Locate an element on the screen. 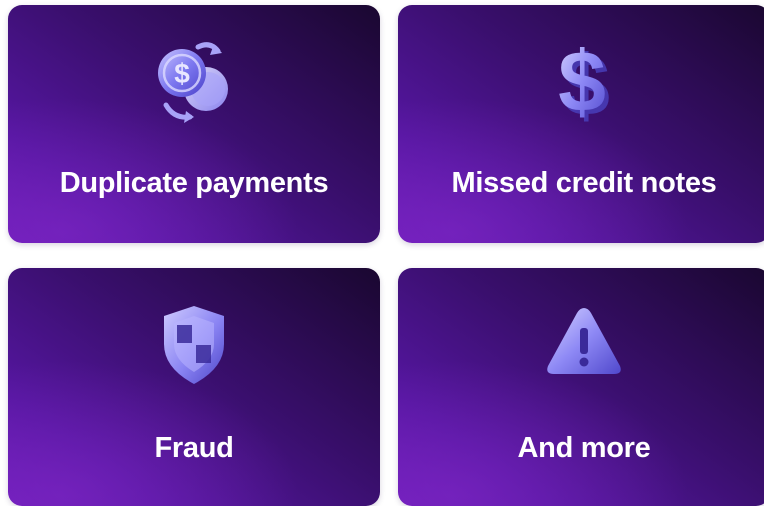  dollar-sign-icon: $ $ is located at coordinates (584, 81).